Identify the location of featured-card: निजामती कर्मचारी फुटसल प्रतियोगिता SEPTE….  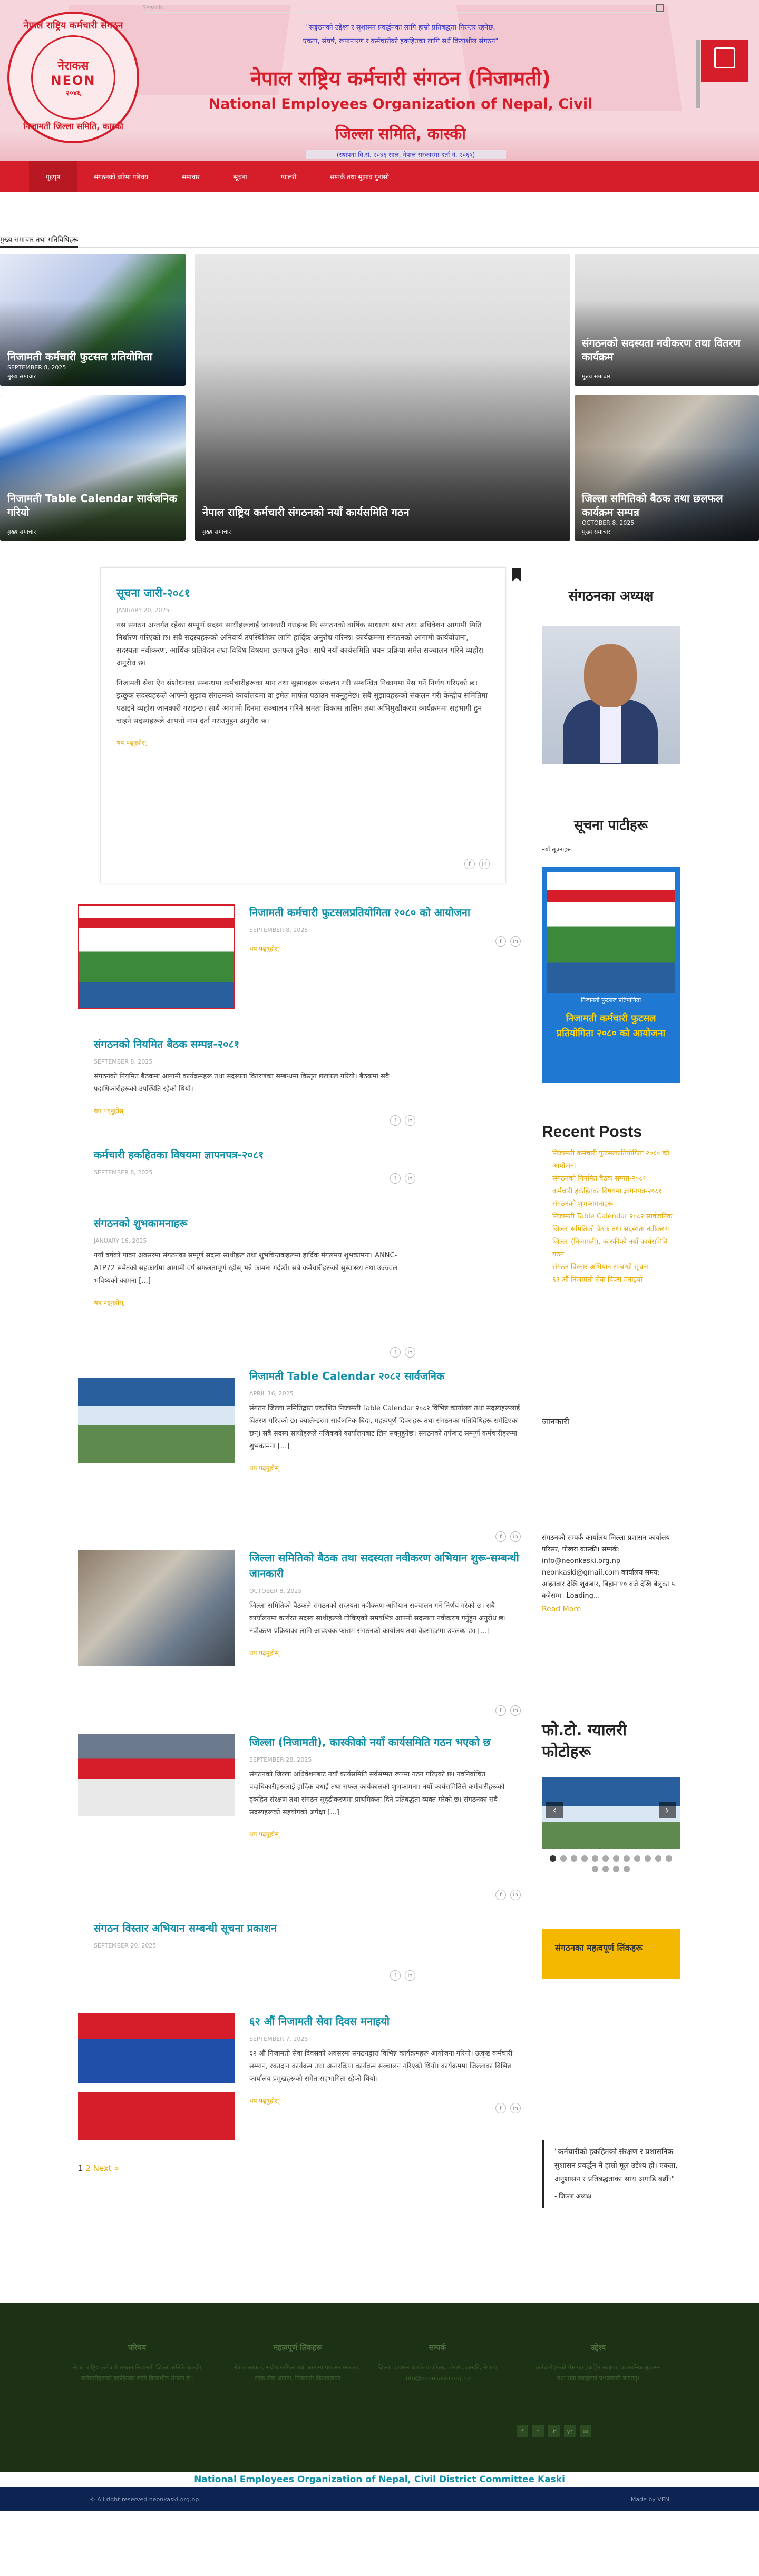
(93, 320).